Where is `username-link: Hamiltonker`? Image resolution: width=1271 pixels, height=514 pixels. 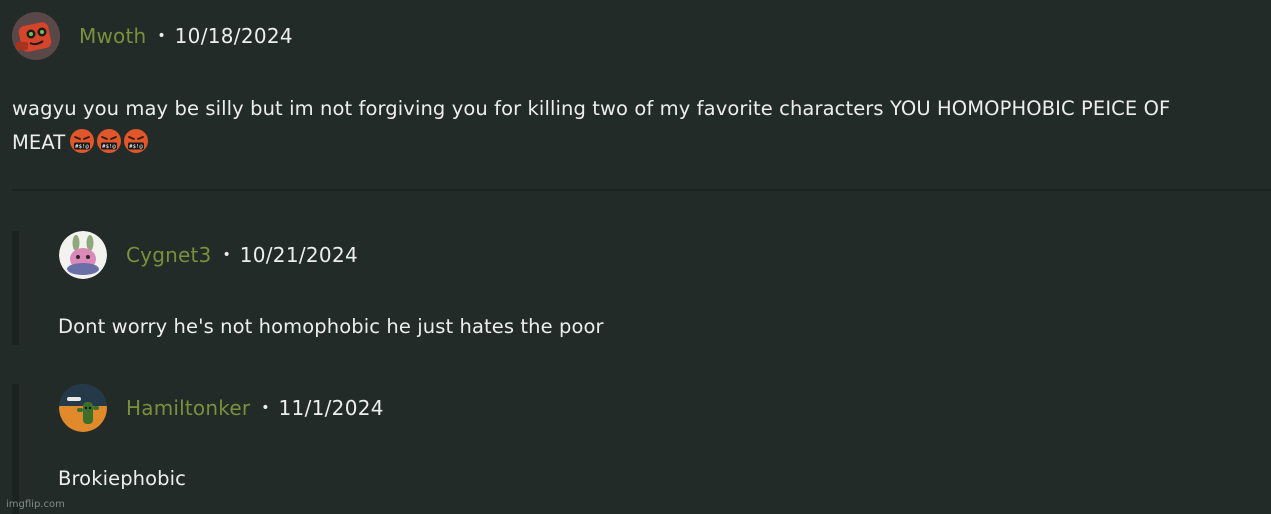
username-link: Hamiltonker is located at coordinates (188, 408).